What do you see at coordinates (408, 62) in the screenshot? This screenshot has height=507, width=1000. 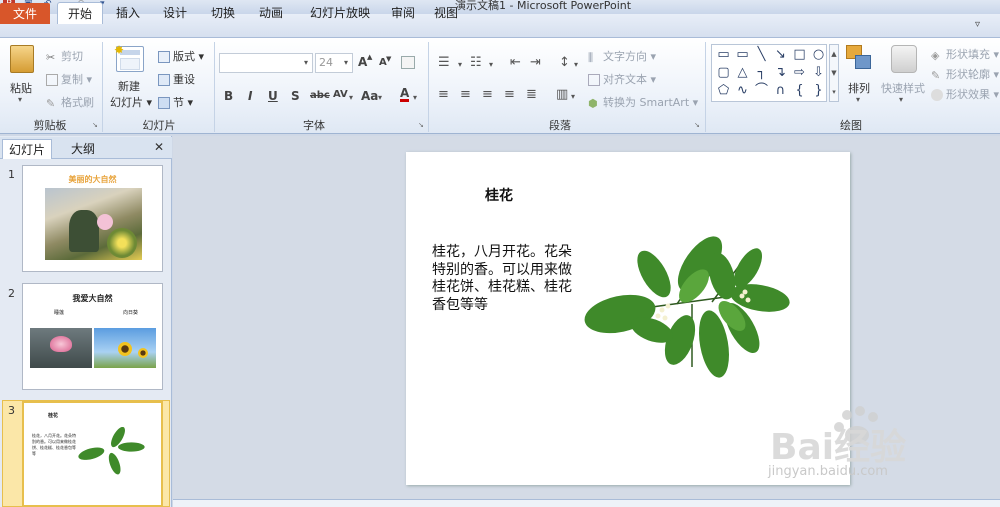 I see `clear-format-icon` at bounding box center [408, 62].